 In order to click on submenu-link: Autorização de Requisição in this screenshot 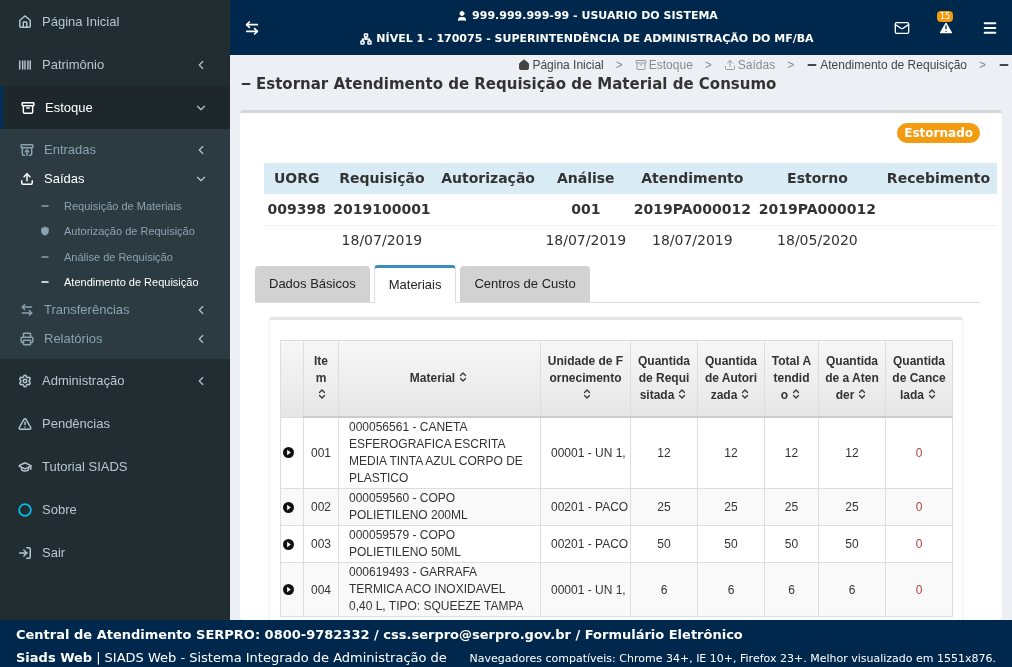, I will do `click(115, 231)`.